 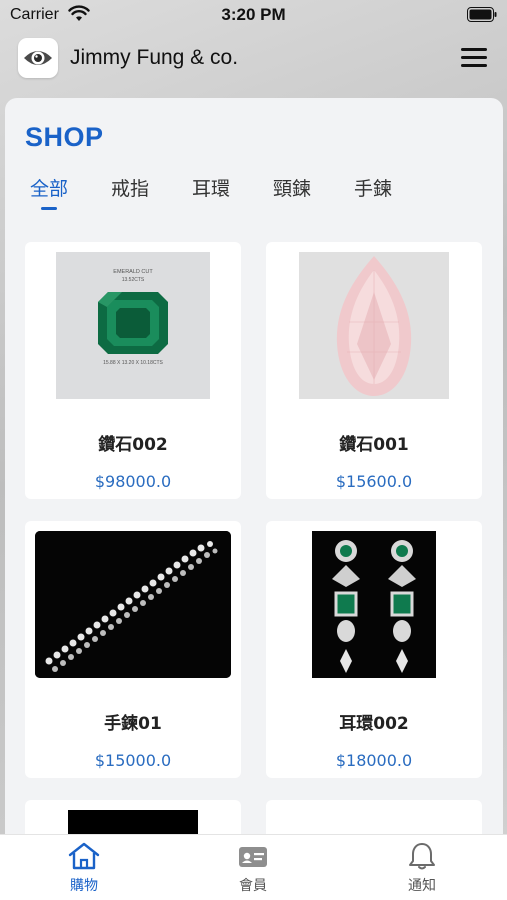 I want to click on nav-shop: 購物, so click(x=84, y=870).